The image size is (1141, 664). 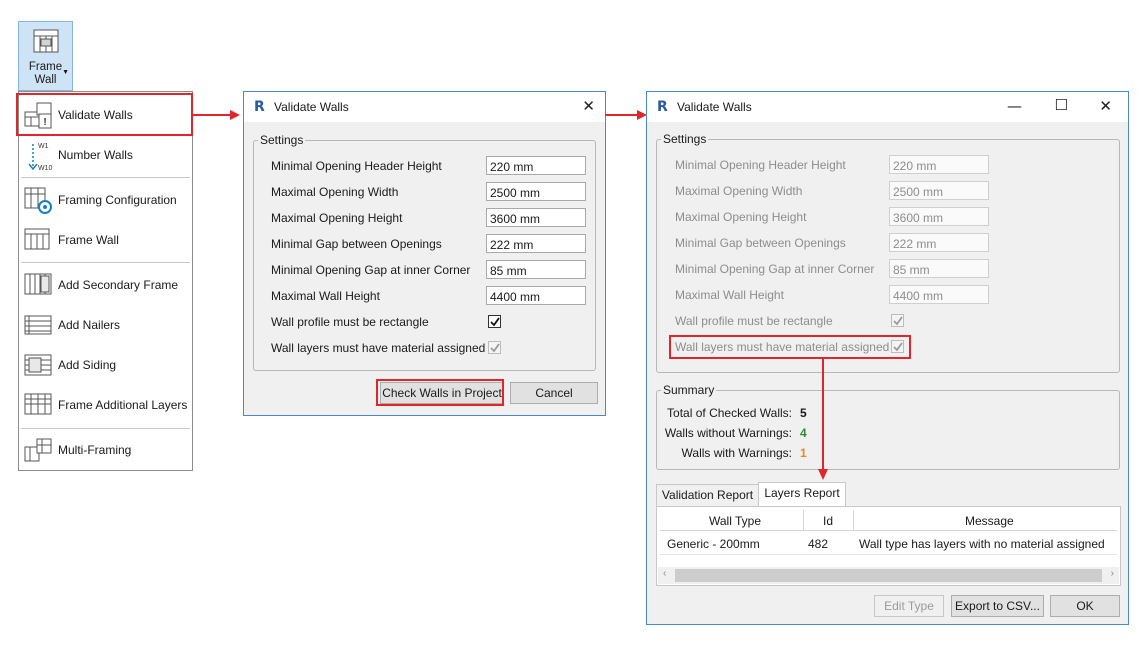 I want to click on grid-header-wall-type: Wall Type, so click(x=735, y=521).